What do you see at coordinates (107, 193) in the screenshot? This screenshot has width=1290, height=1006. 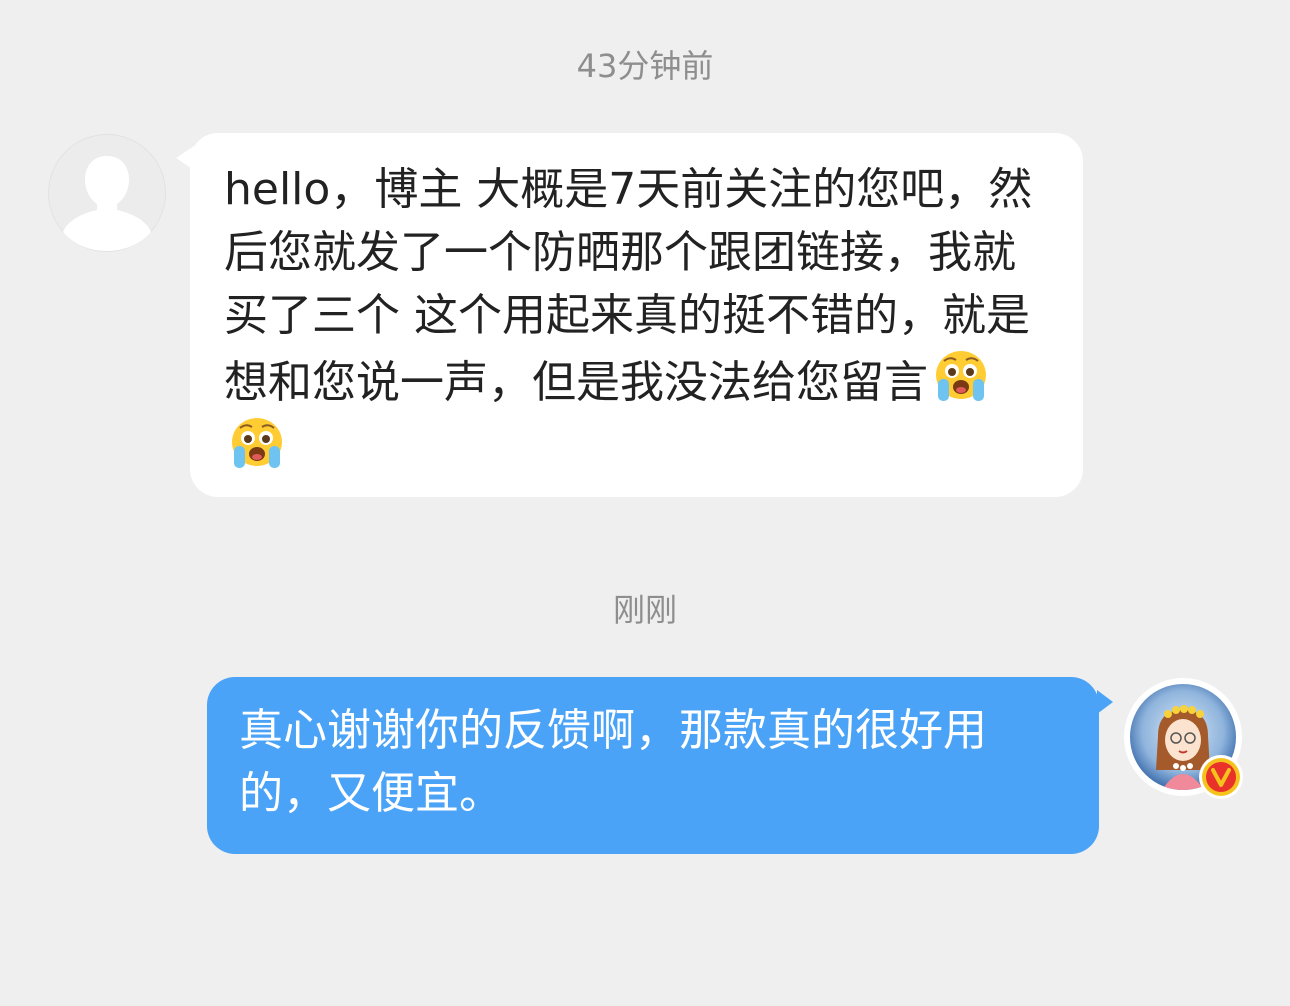 I see `default-user-avatar-icon` at bounding box center [107, 193].